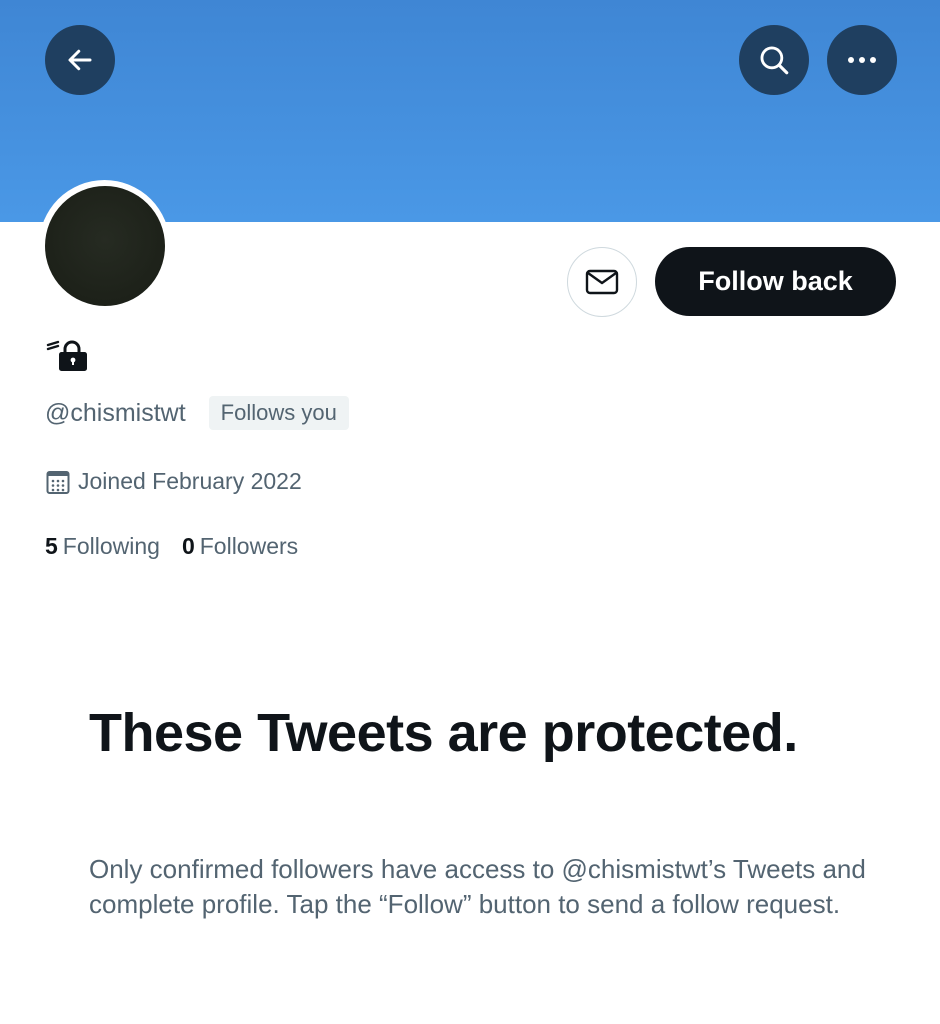  What do you see at coordinates (188, 546) in the screenshot?
I see `followers-count: 0` at bounding box center [188, 546].